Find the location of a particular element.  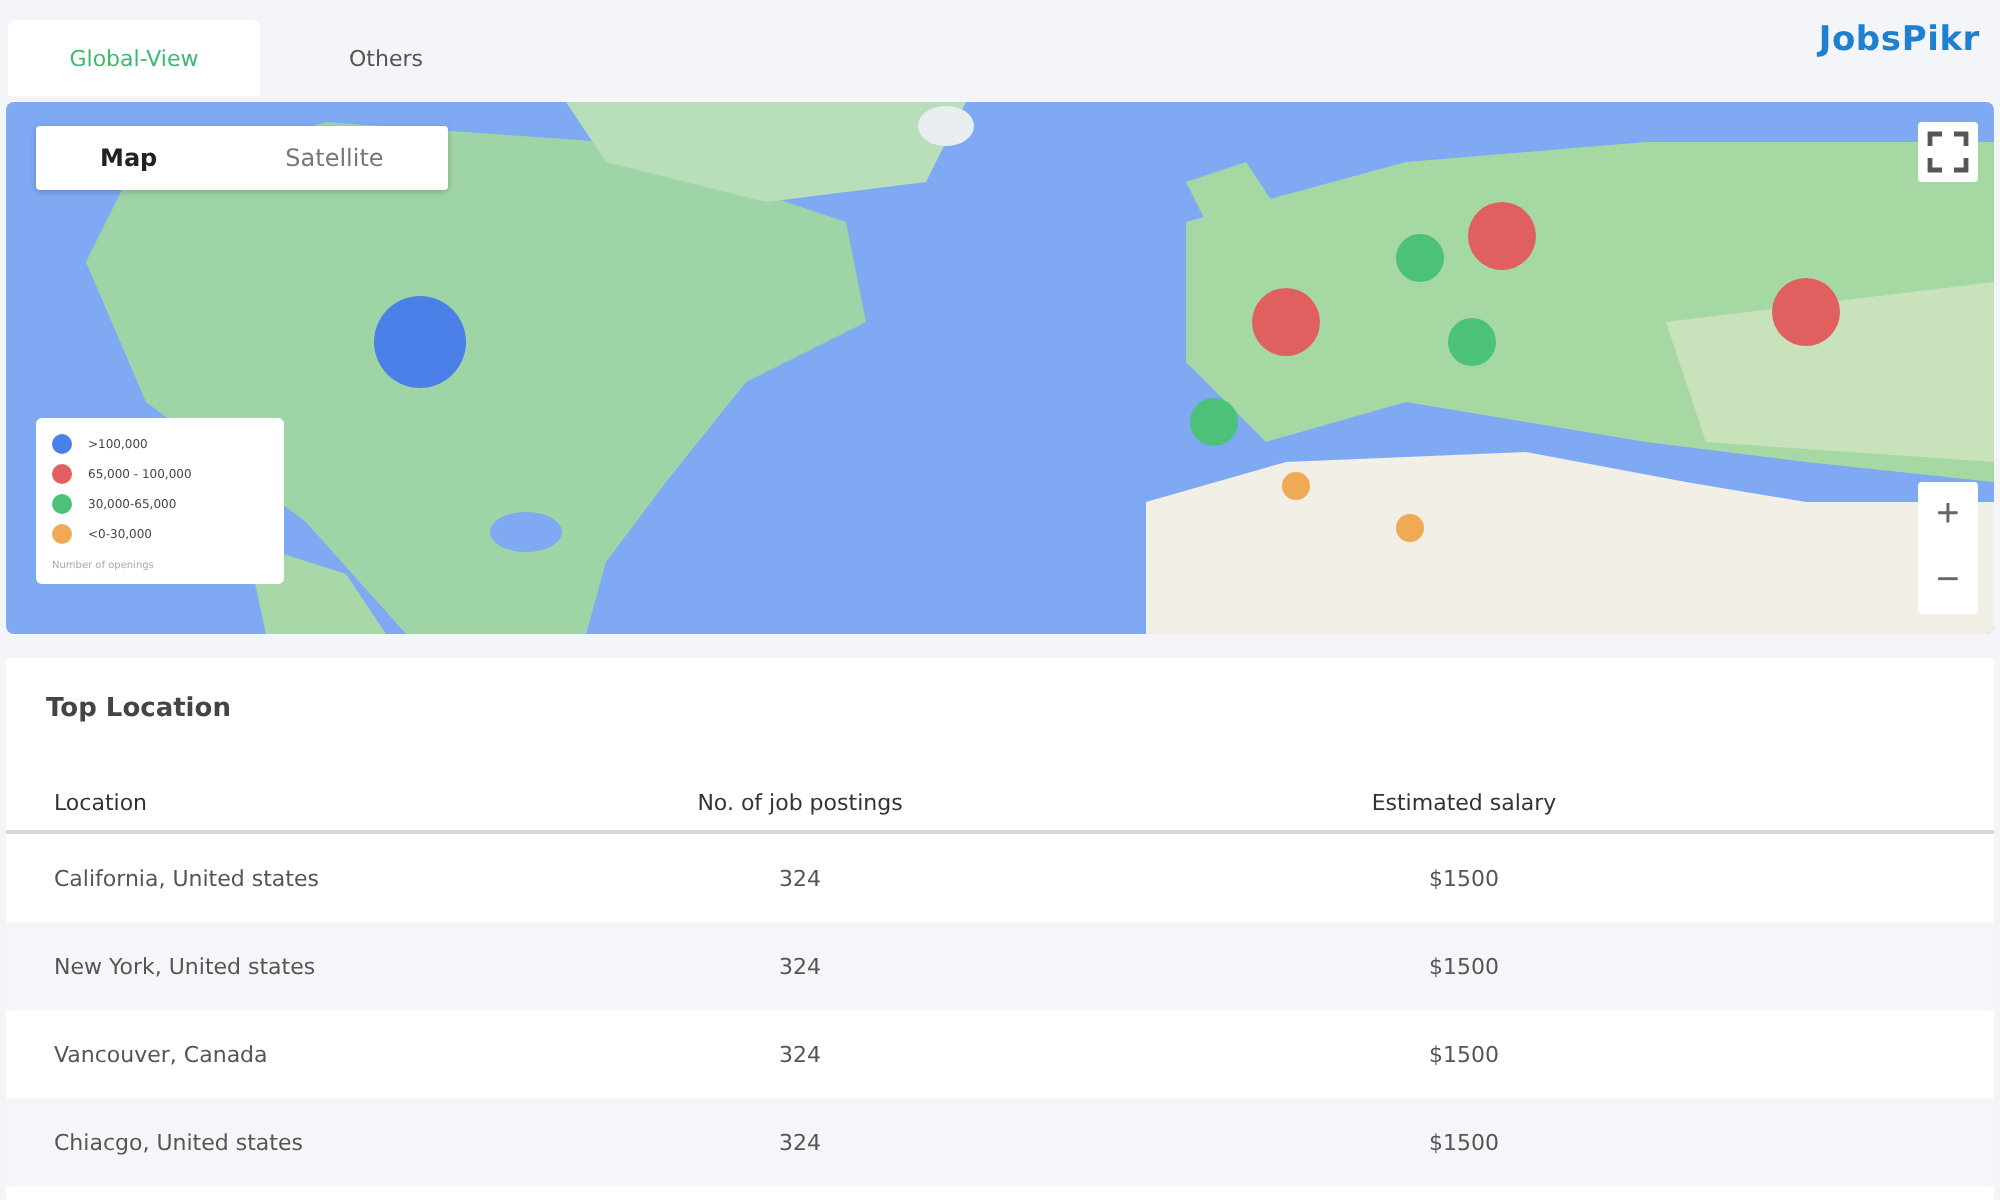

column-header: Estimated salary is located at coordinates (1464, 802).